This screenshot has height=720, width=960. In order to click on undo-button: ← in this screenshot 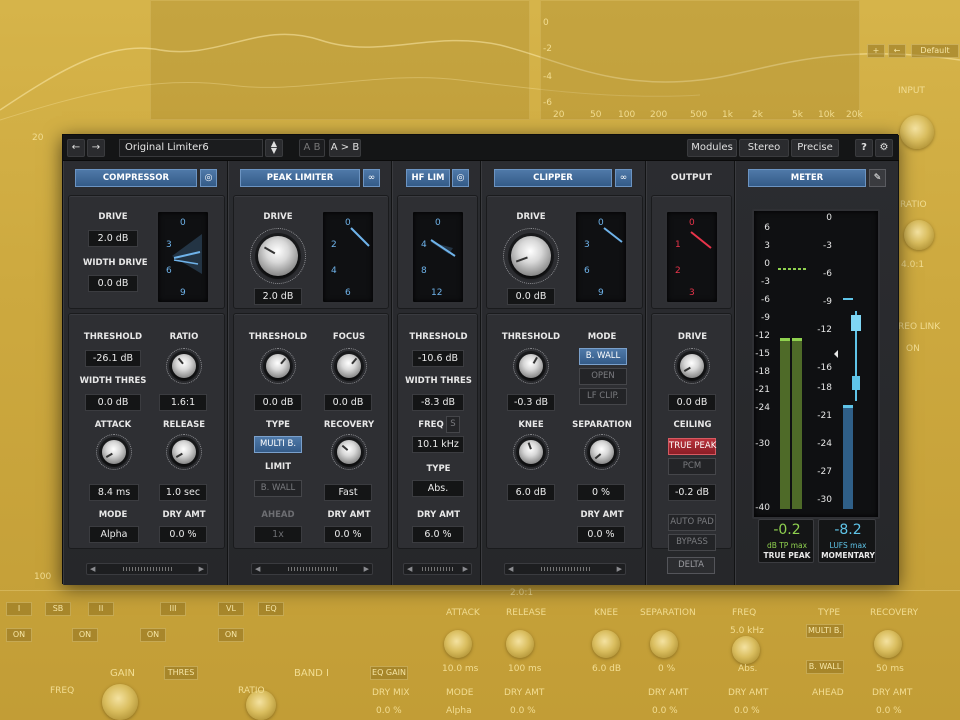, I will do `click(76, 148)`.